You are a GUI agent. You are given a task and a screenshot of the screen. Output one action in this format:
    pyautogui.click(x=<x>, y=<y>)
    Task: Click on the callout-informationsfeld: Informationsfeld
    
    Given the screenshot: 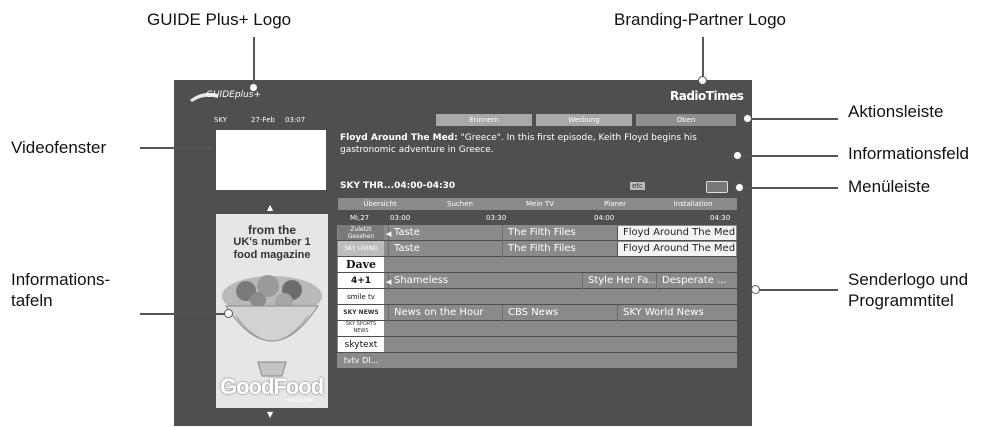 What is the action you would take?
    pyautogui.click(x=908, y=153)
    